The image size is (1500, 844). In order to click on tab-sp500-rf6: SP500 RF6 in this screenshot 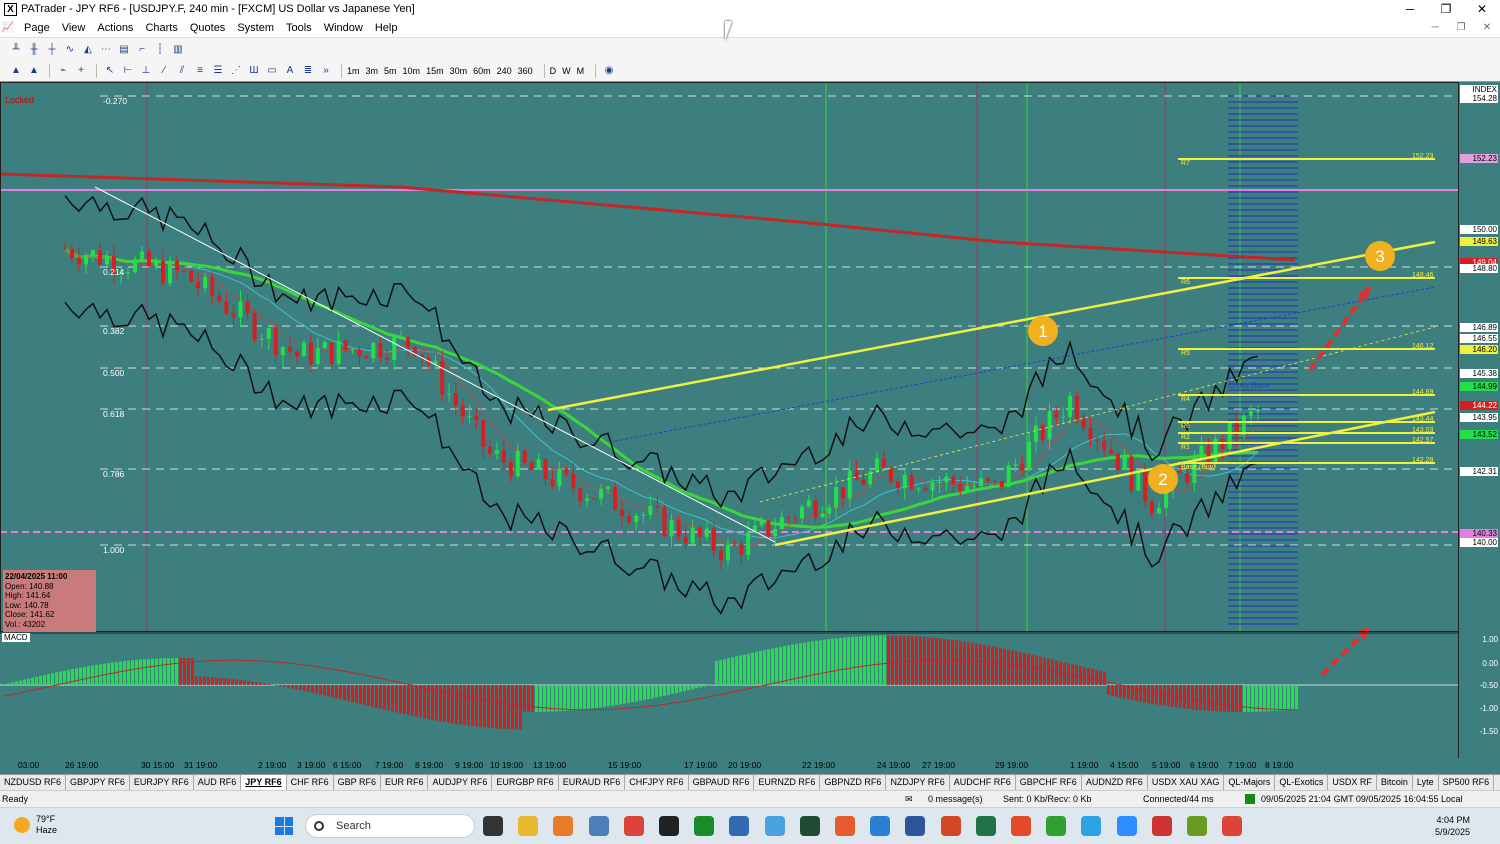, I will do `click(1467, 782)`.